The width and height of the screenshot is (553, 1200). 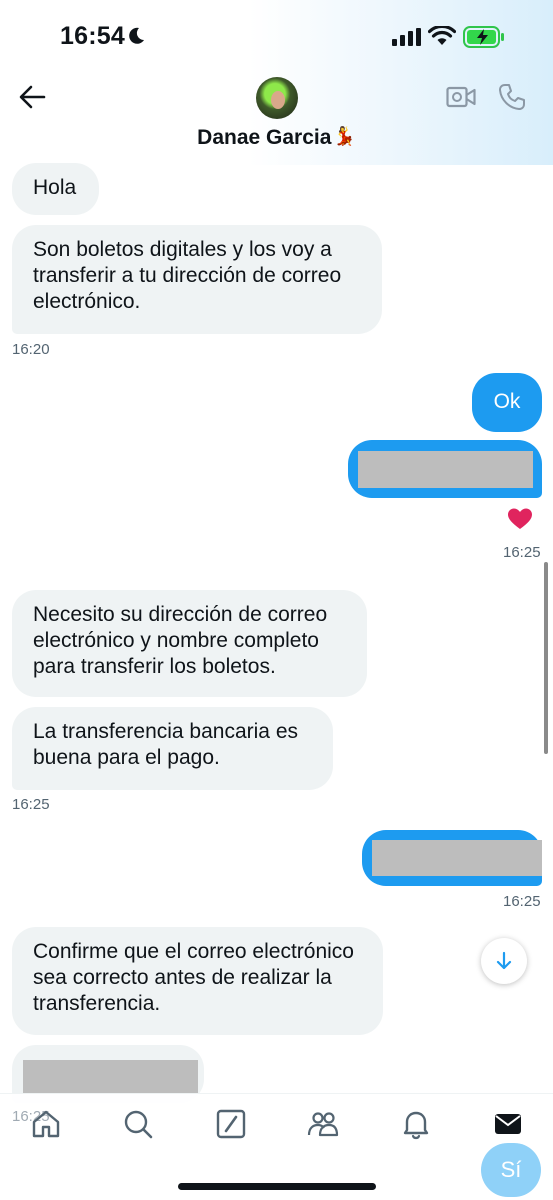 What do you see at coordinates (546, 658) in the screenshot?
I see `scrollbar` at bounding box center [546, 658].